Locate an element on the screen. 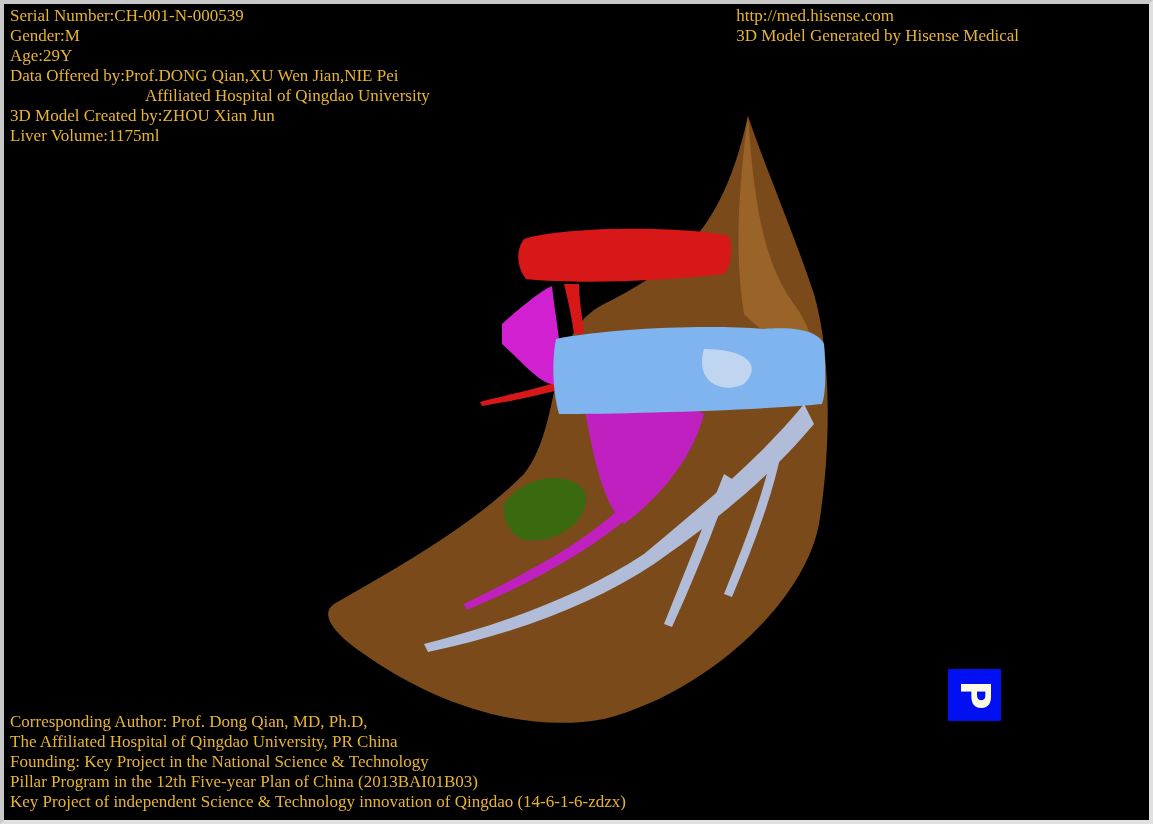 The height and width of the screenshot is (824, 1153). info-text: Founding: Key Project in the National Science & Technology is located at coordinates (220, 762).